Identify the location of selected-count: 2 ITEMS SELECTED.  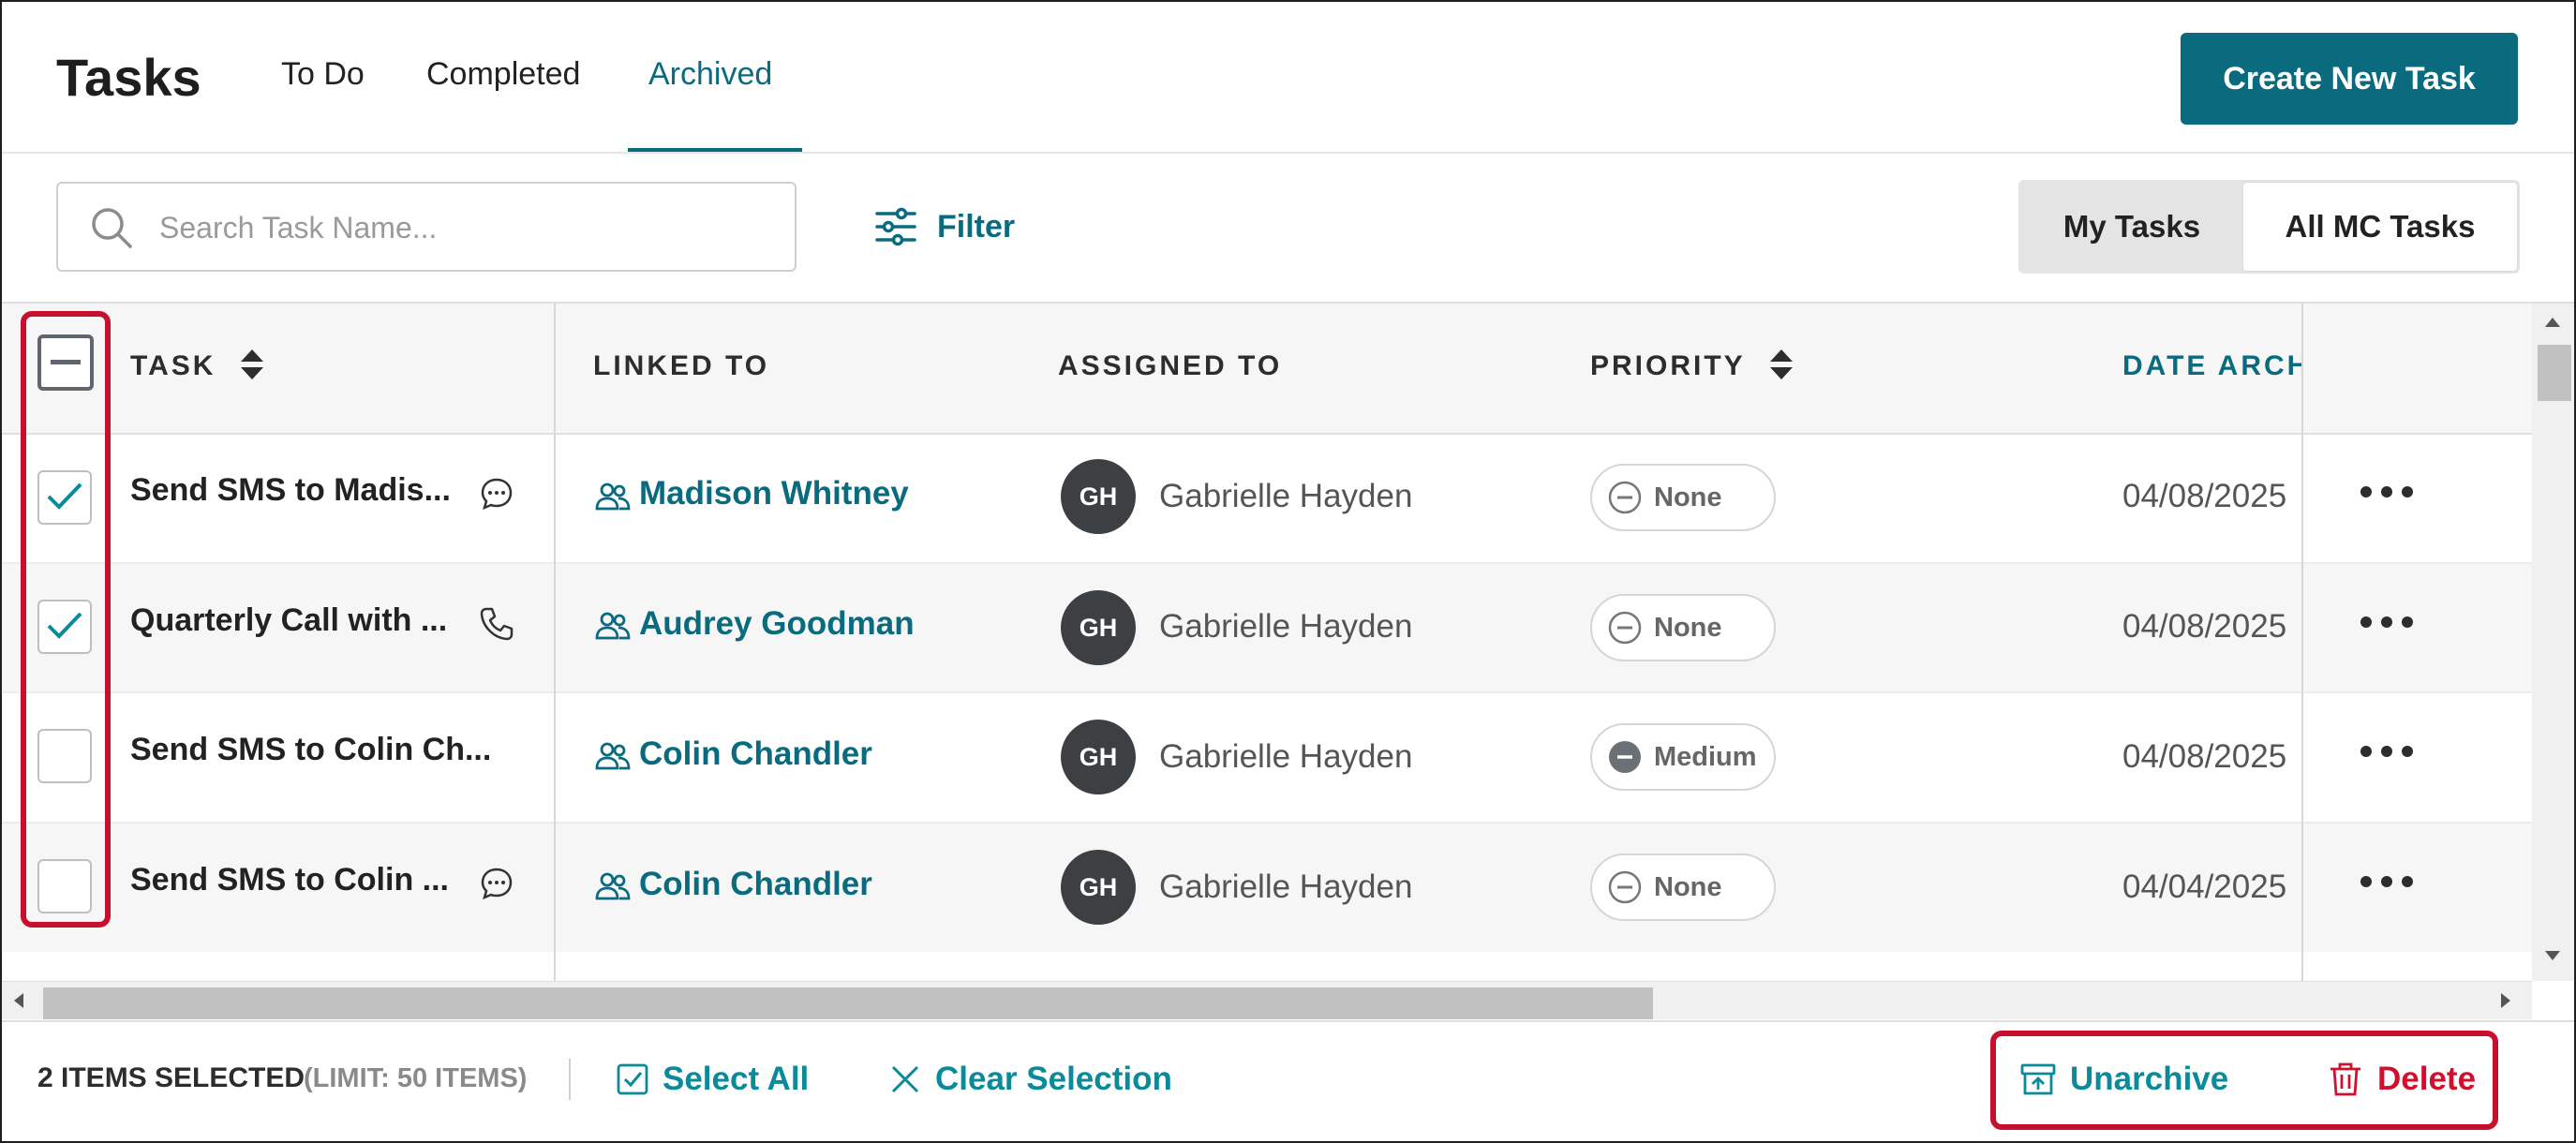
(171, 1077).